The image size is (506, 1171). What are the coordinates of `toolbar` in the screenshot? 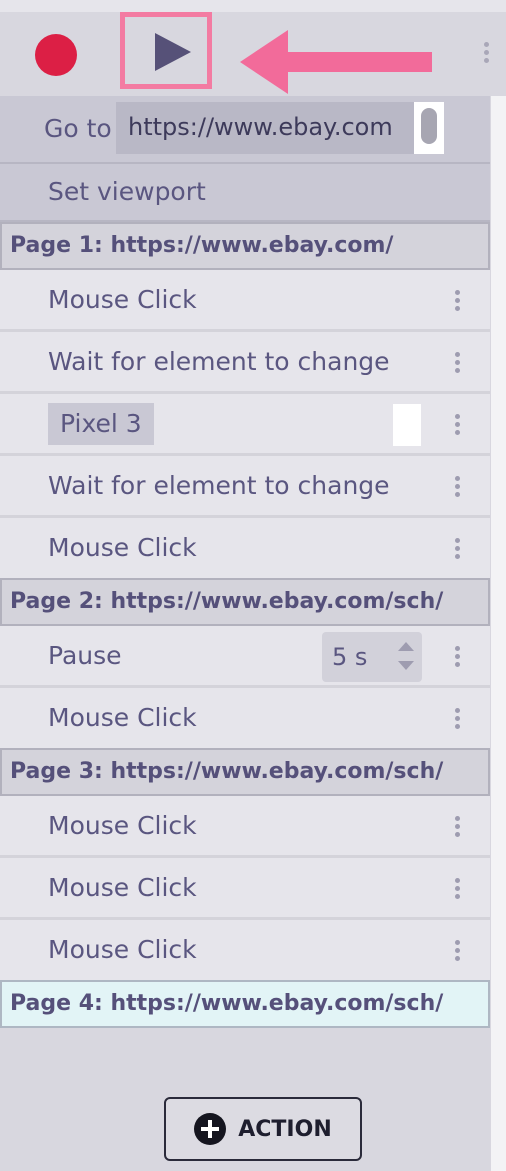 It's located at (253, 54).